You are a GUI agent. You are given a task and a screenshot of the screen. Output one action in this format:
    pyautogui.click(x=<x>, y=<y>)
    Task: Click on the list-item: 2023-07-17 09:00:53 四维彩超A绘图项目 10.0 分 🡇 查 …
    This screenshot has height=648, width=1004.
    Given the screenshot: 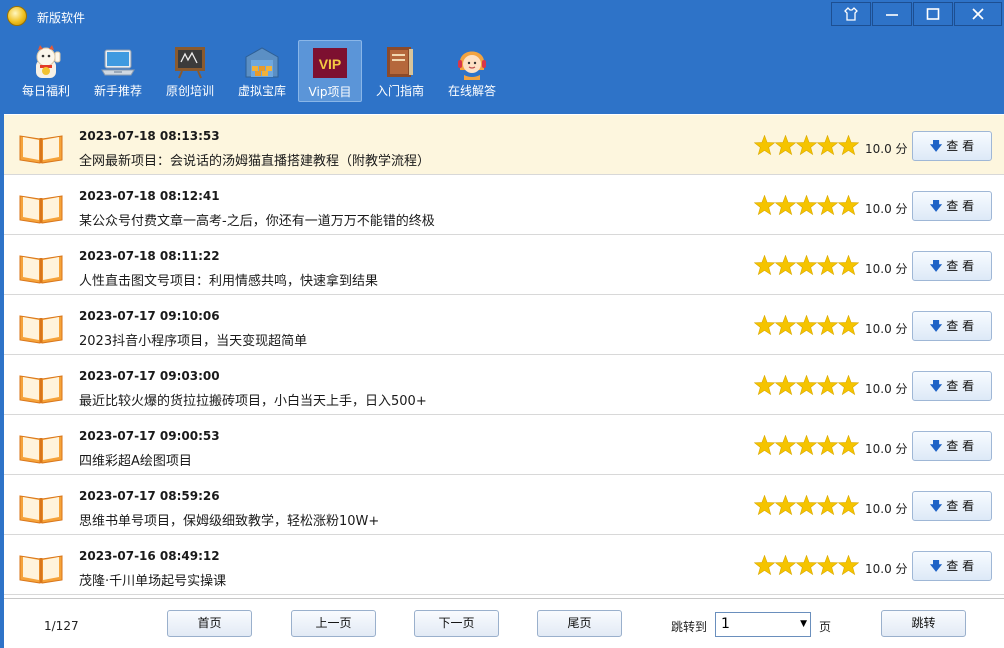 What is the action you would take?
    pyautogui.click(x=504, y=445)
    